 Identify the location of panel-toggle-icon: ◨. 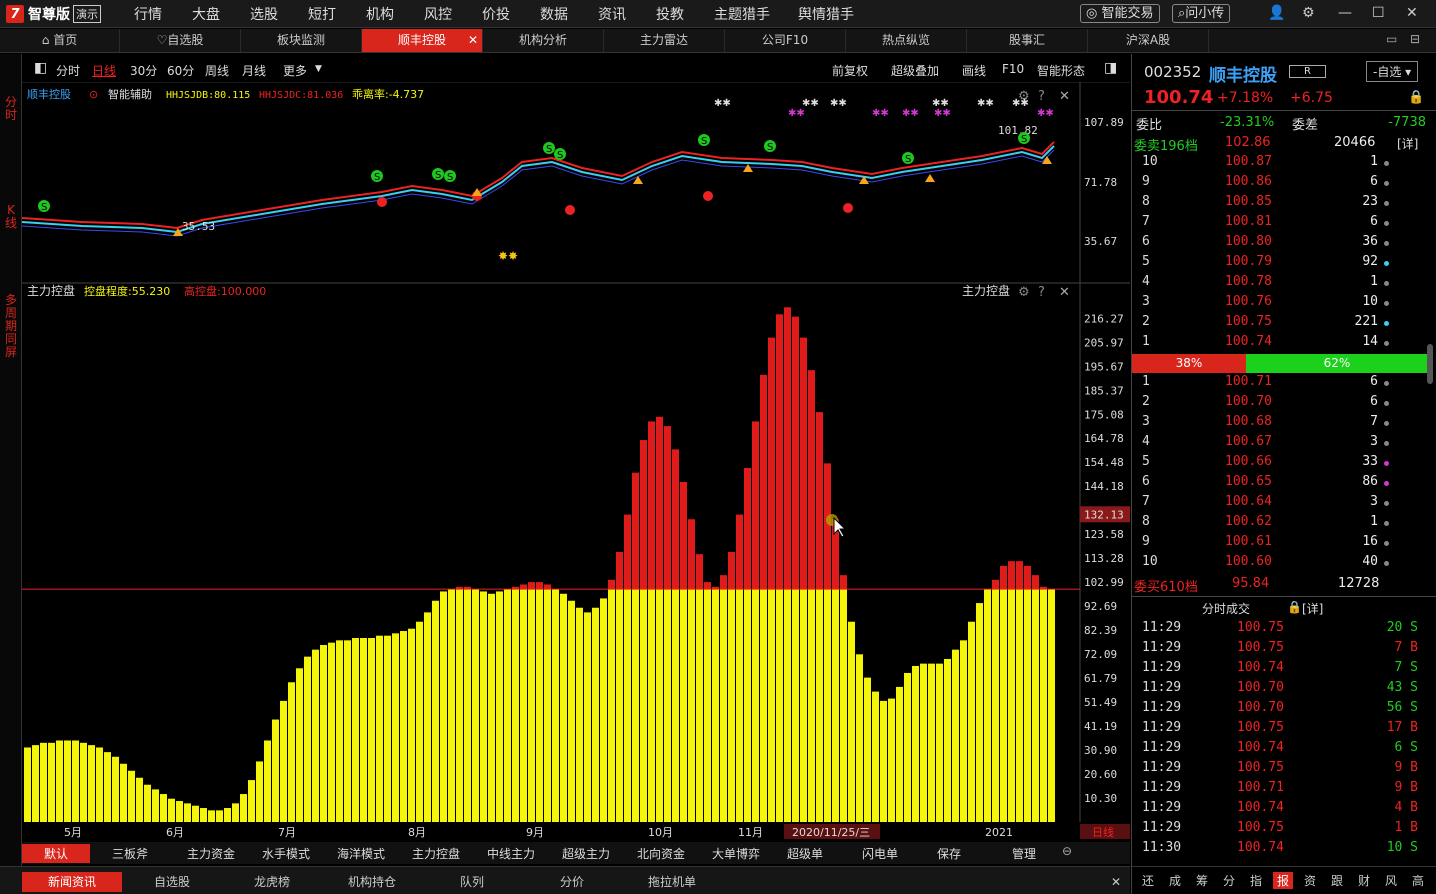
(1110, 68).